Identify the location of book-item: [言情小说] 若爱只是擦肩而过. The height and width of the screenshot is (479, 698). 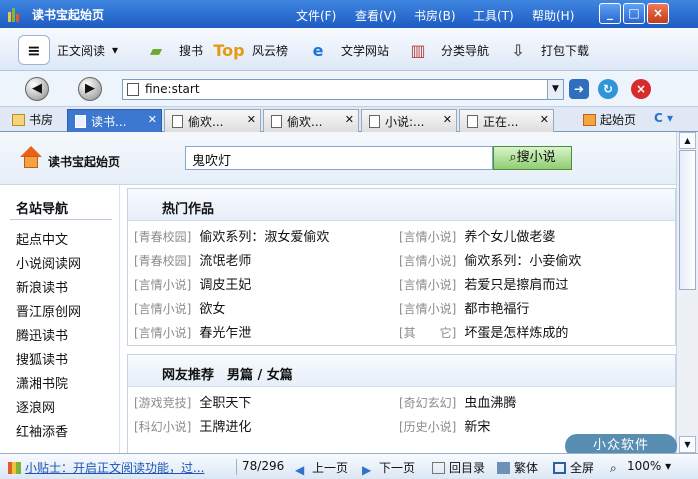
(526, 284).